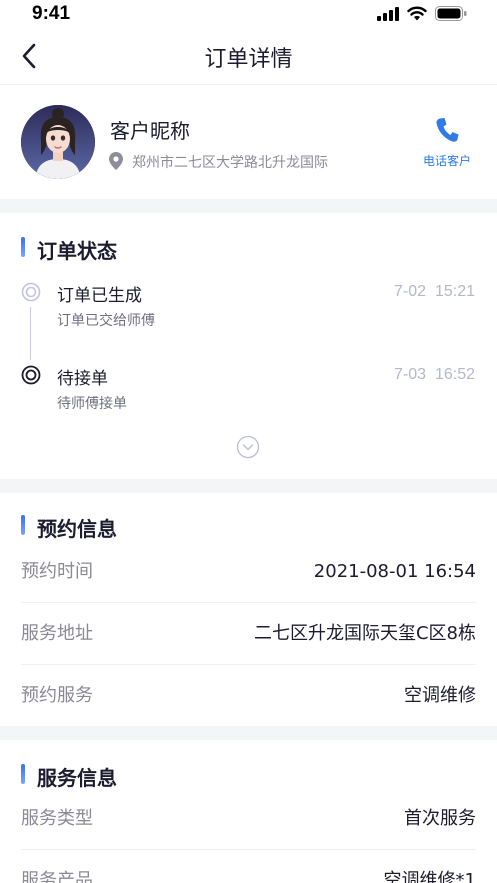 Image resolution: width=497 pixels, height=883 pixels. What do you see at coordinates (434, 374) in the screenshot?
I see `timeline-step-timestamp: 7-03 16:52` at bounding box center [434, 374].